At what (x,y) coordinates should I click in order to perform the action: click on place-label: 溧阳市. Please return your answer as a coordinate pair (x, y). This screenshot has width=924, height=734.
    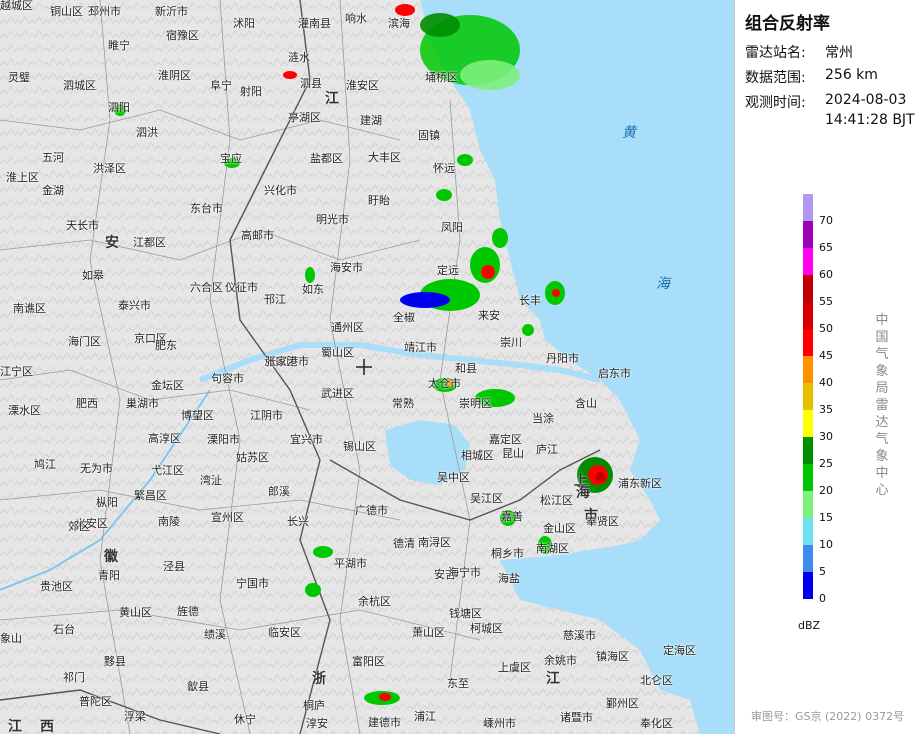
    Looking at the image, I should click on (223, 439).